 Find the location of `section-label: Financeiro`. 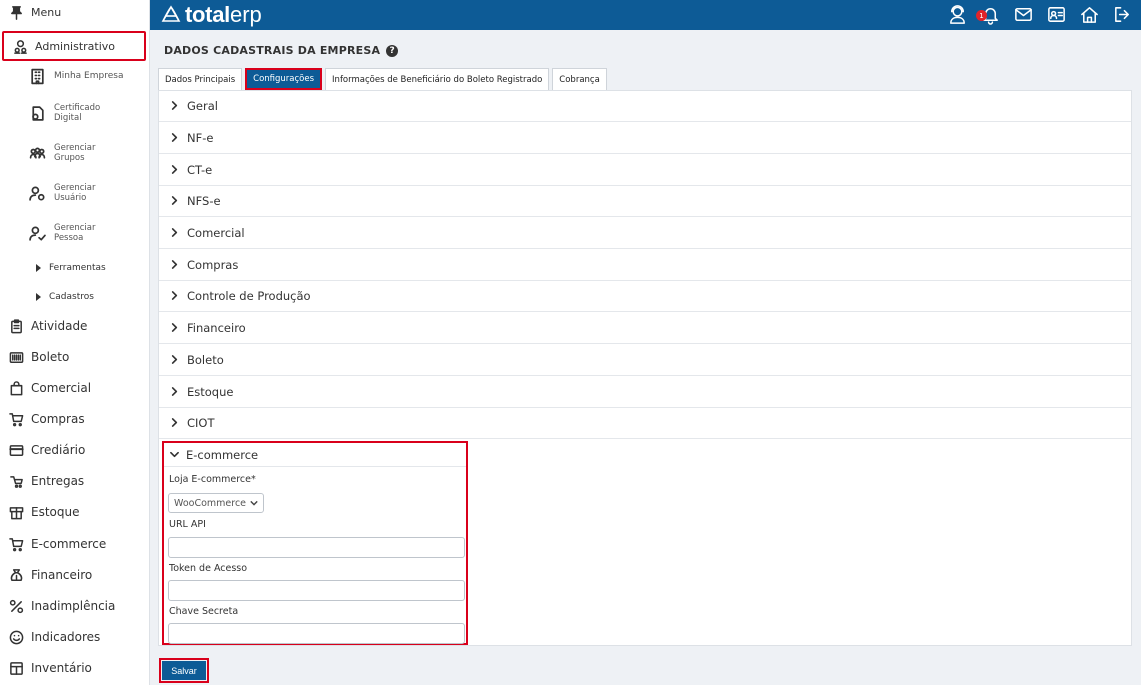

section-label: Financeiro is located at coordinates (216, 328).